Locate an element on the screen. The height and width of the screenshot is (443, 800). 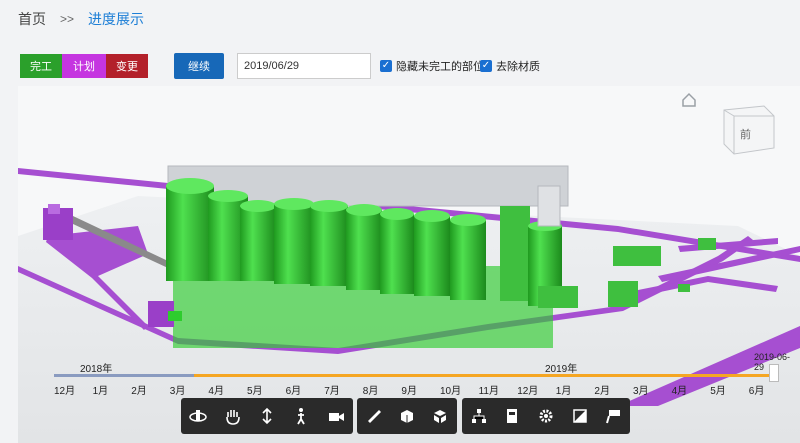
vertical-move-icon is located at coordinates (267, 416).